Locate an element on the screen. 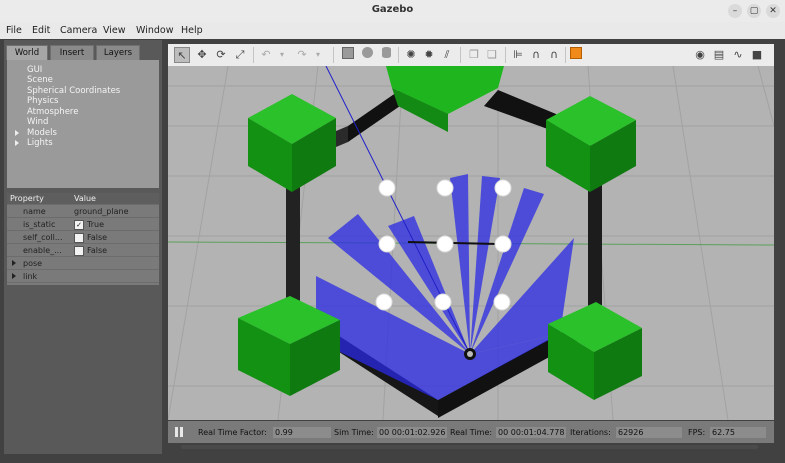  prop-row-is-static: is_static ✓ True is located at coordinates (83, 225).